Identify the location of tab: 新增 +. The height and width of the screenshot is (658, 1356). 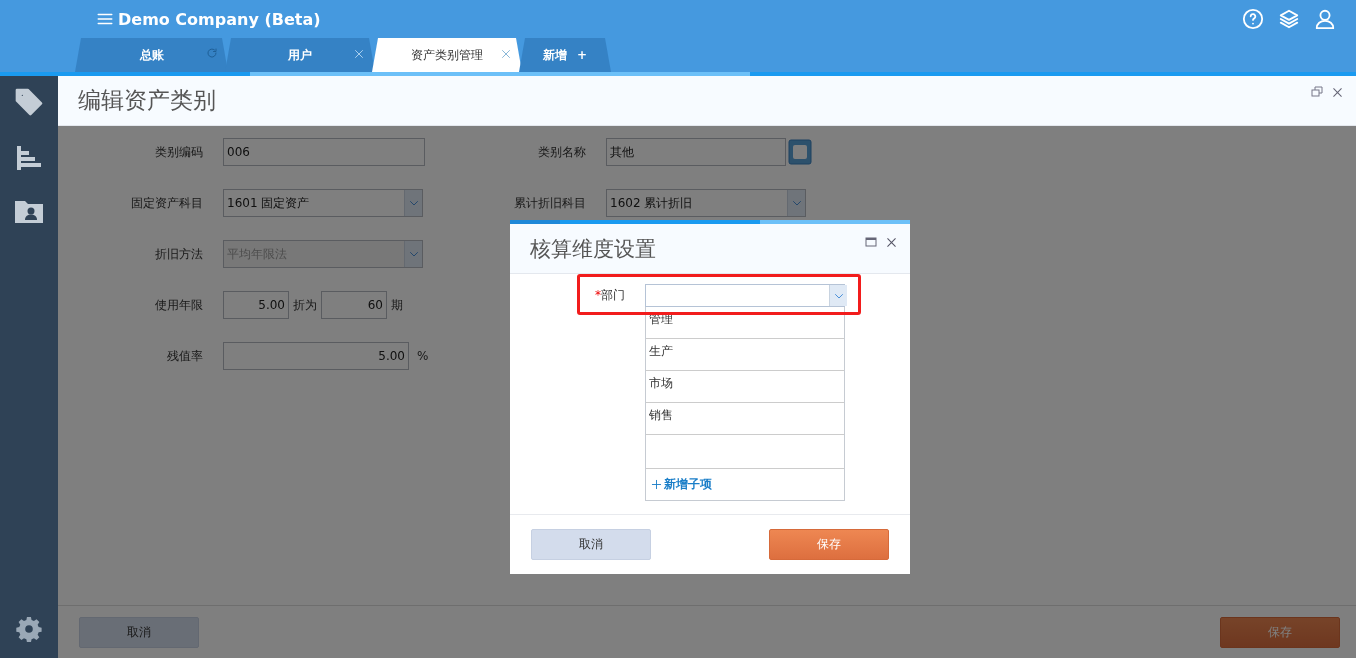
(565, 55).